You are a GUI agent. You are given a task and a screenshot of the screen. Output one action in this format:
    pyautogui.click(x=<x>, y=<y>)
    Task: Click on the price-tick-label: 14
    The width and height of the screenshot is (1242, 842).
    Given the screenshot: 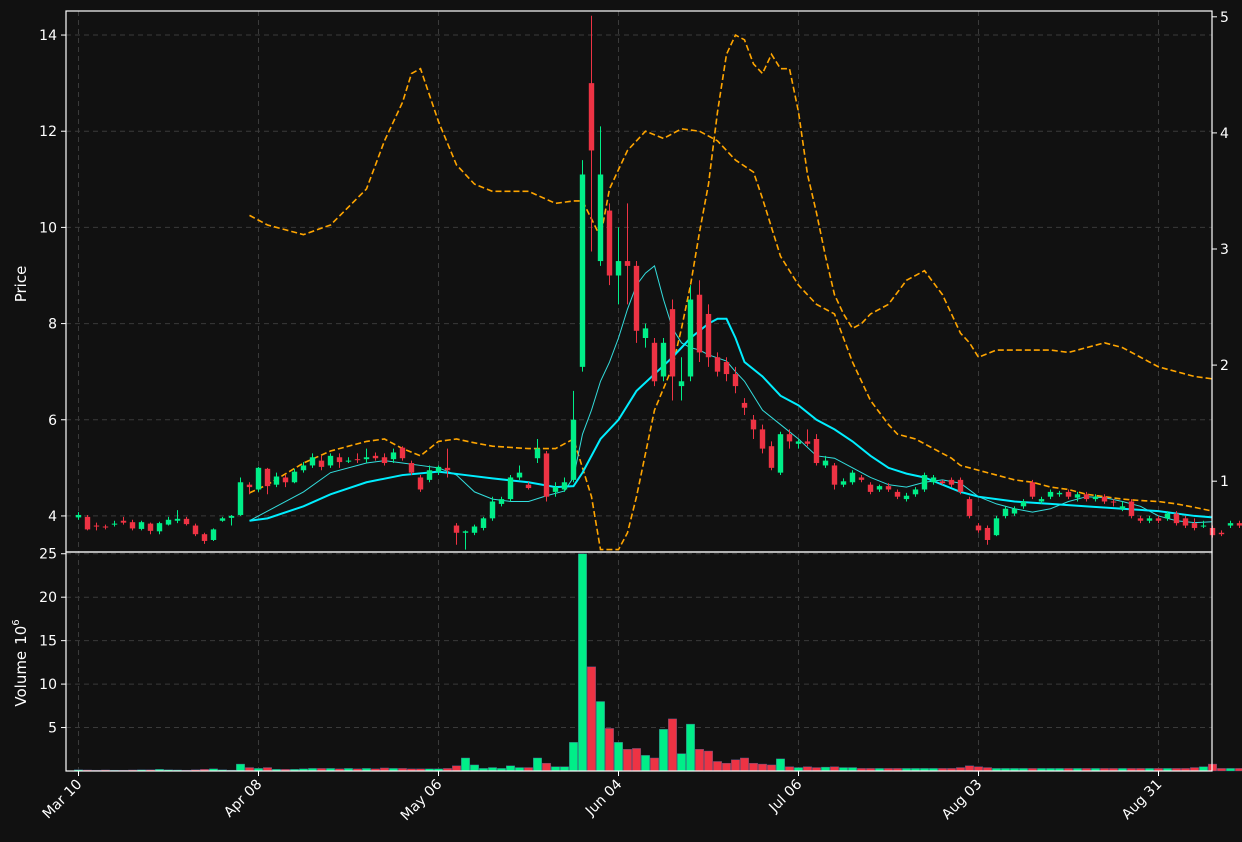 What is the action you would take?
    pyautogui.click(x=48, y=36)
    